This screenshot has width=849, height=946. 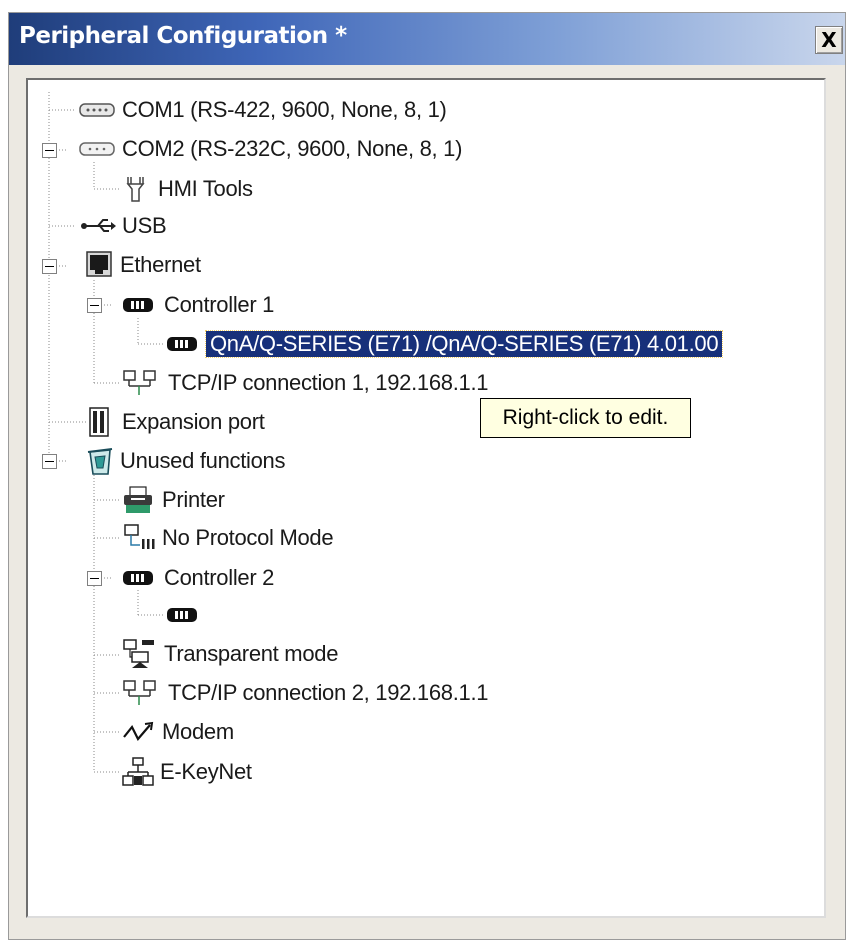 What do you see at coordinates (49, 150) in the screenshot?
I see `collapse-toggle-com2` at bounding box center [49, 150].